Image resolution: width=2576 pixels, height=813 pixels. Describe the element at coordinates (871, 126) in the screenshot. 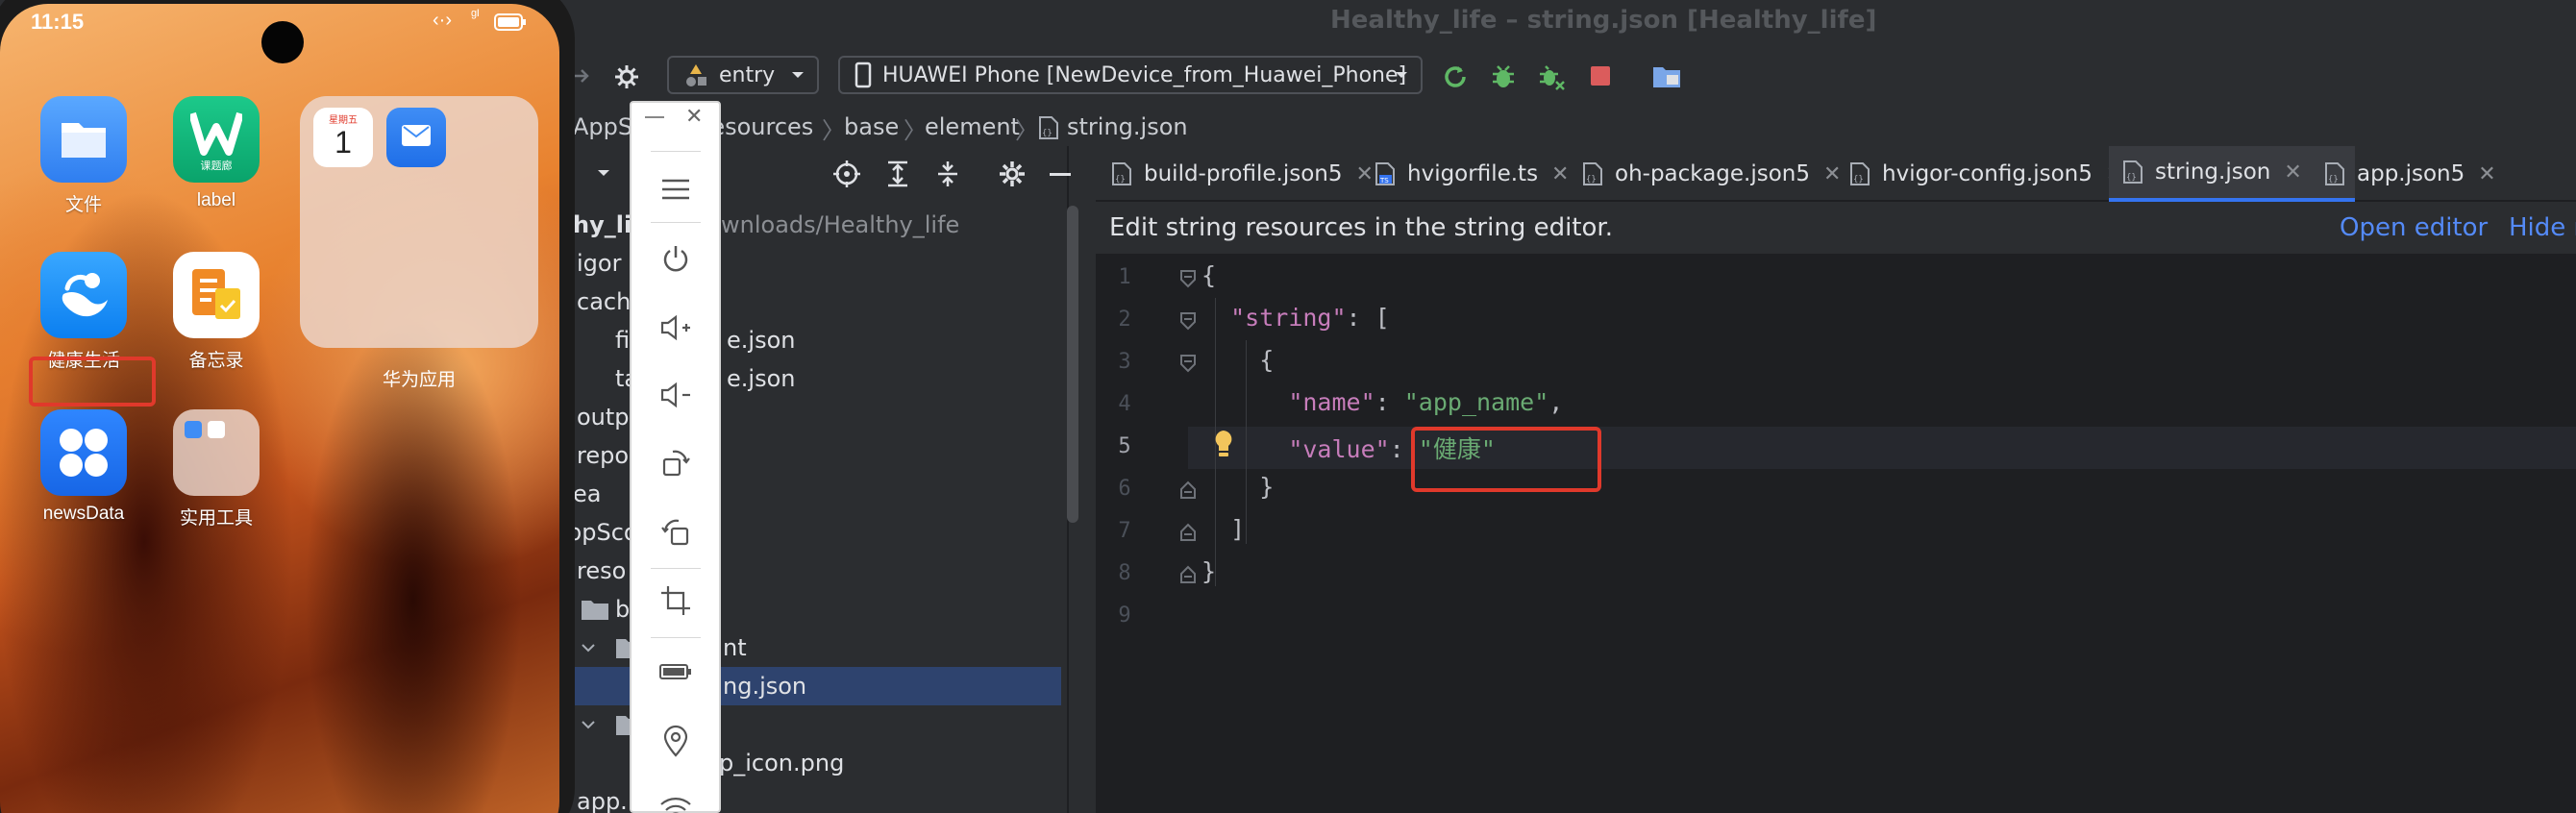

I see `breadcrumb-item: base` at that location.